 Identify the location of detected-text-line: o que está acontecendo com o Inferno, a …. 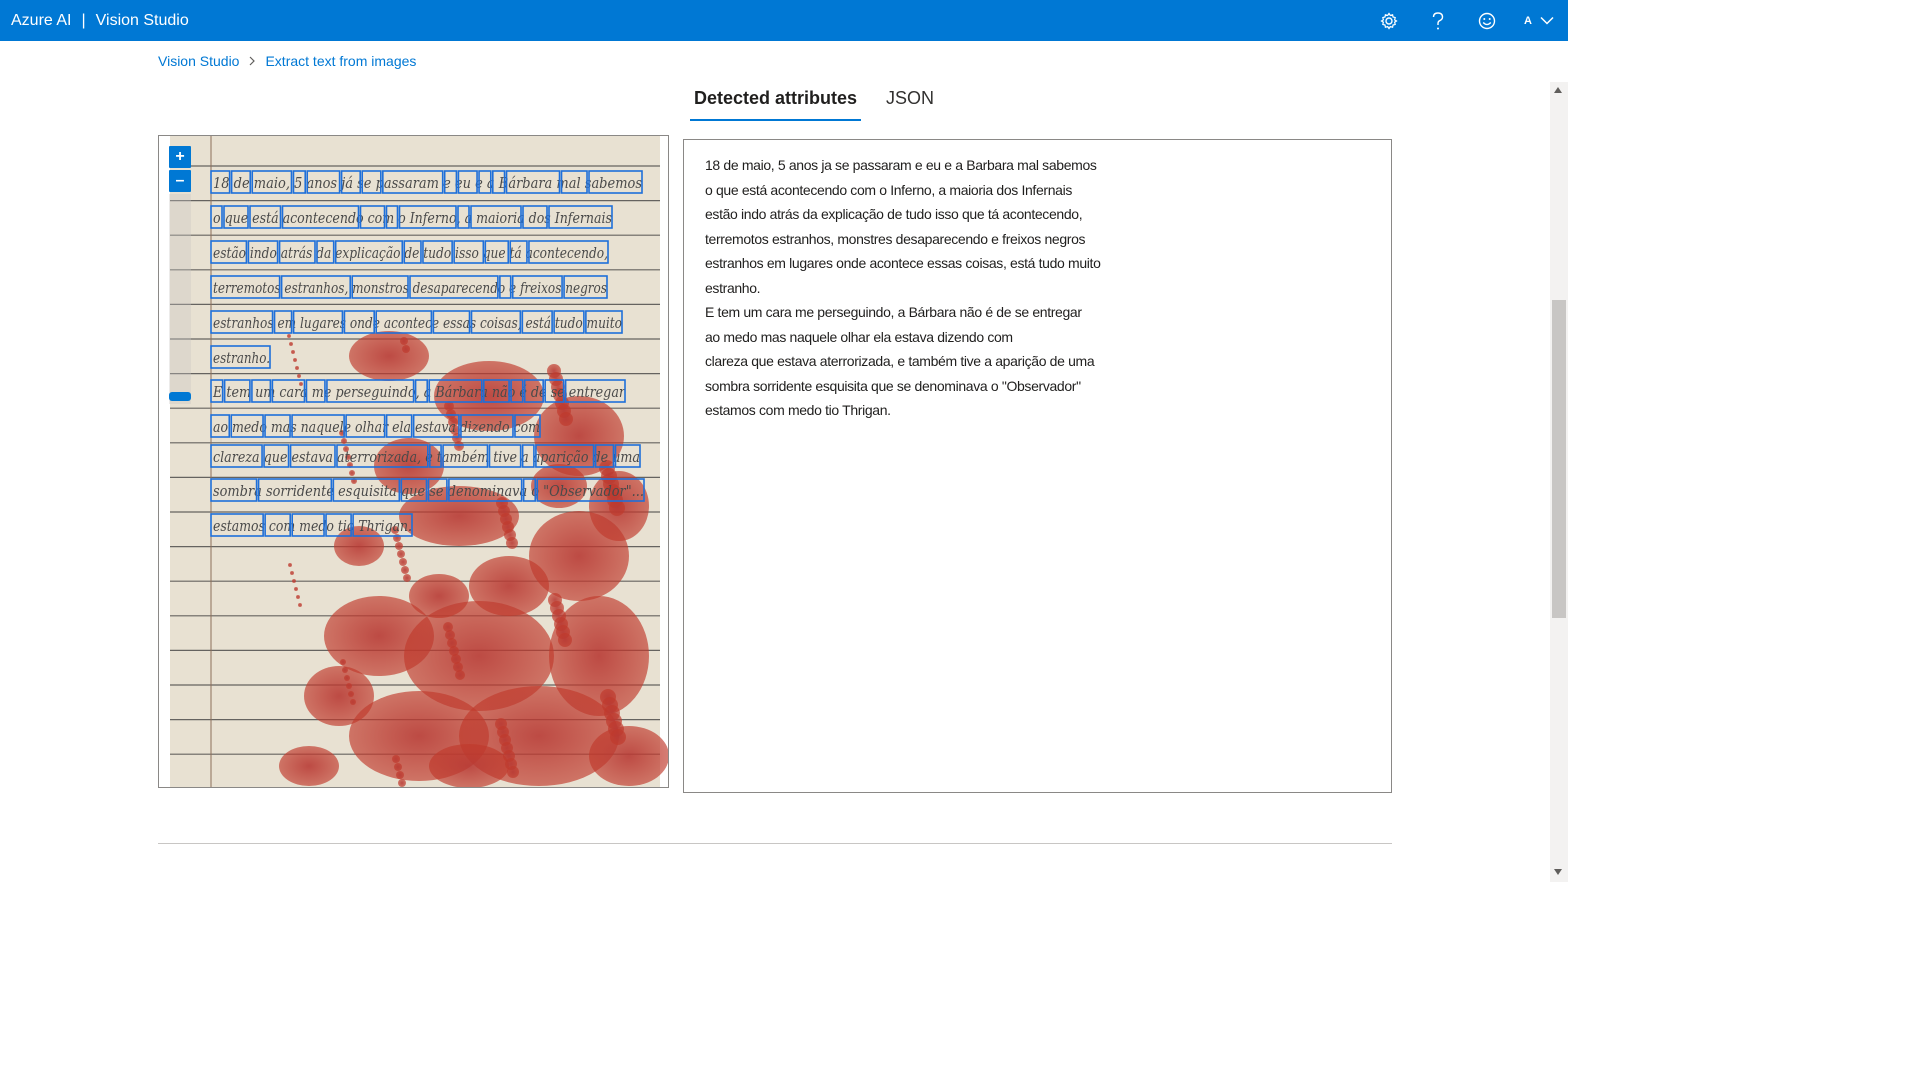
(889, 189).